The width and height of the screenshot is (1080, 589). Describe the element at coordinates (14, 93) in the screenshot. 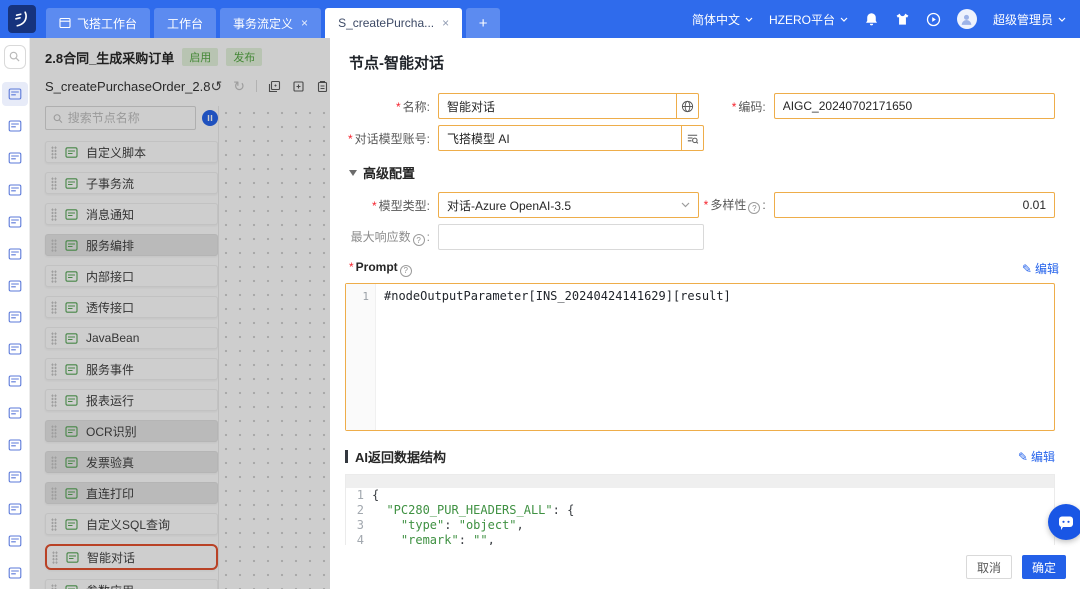

I see `workbench-icon` at that location.